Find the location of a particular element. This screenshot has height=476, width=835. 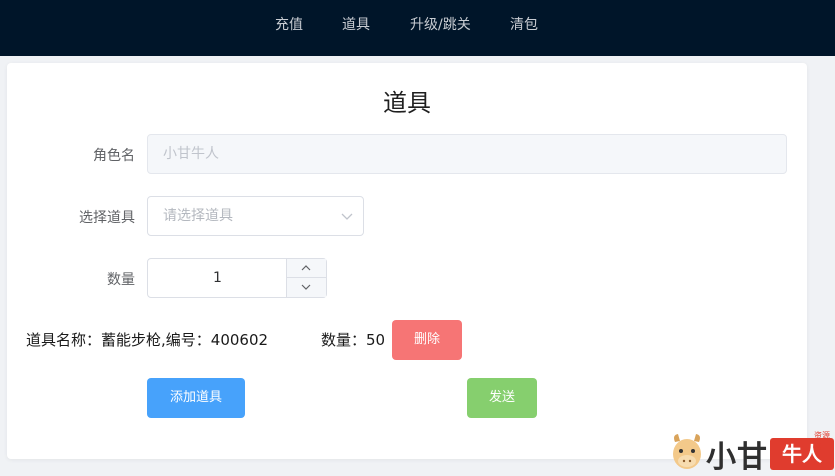

quantity-label: 数量 is located at coordinates (121, 280).